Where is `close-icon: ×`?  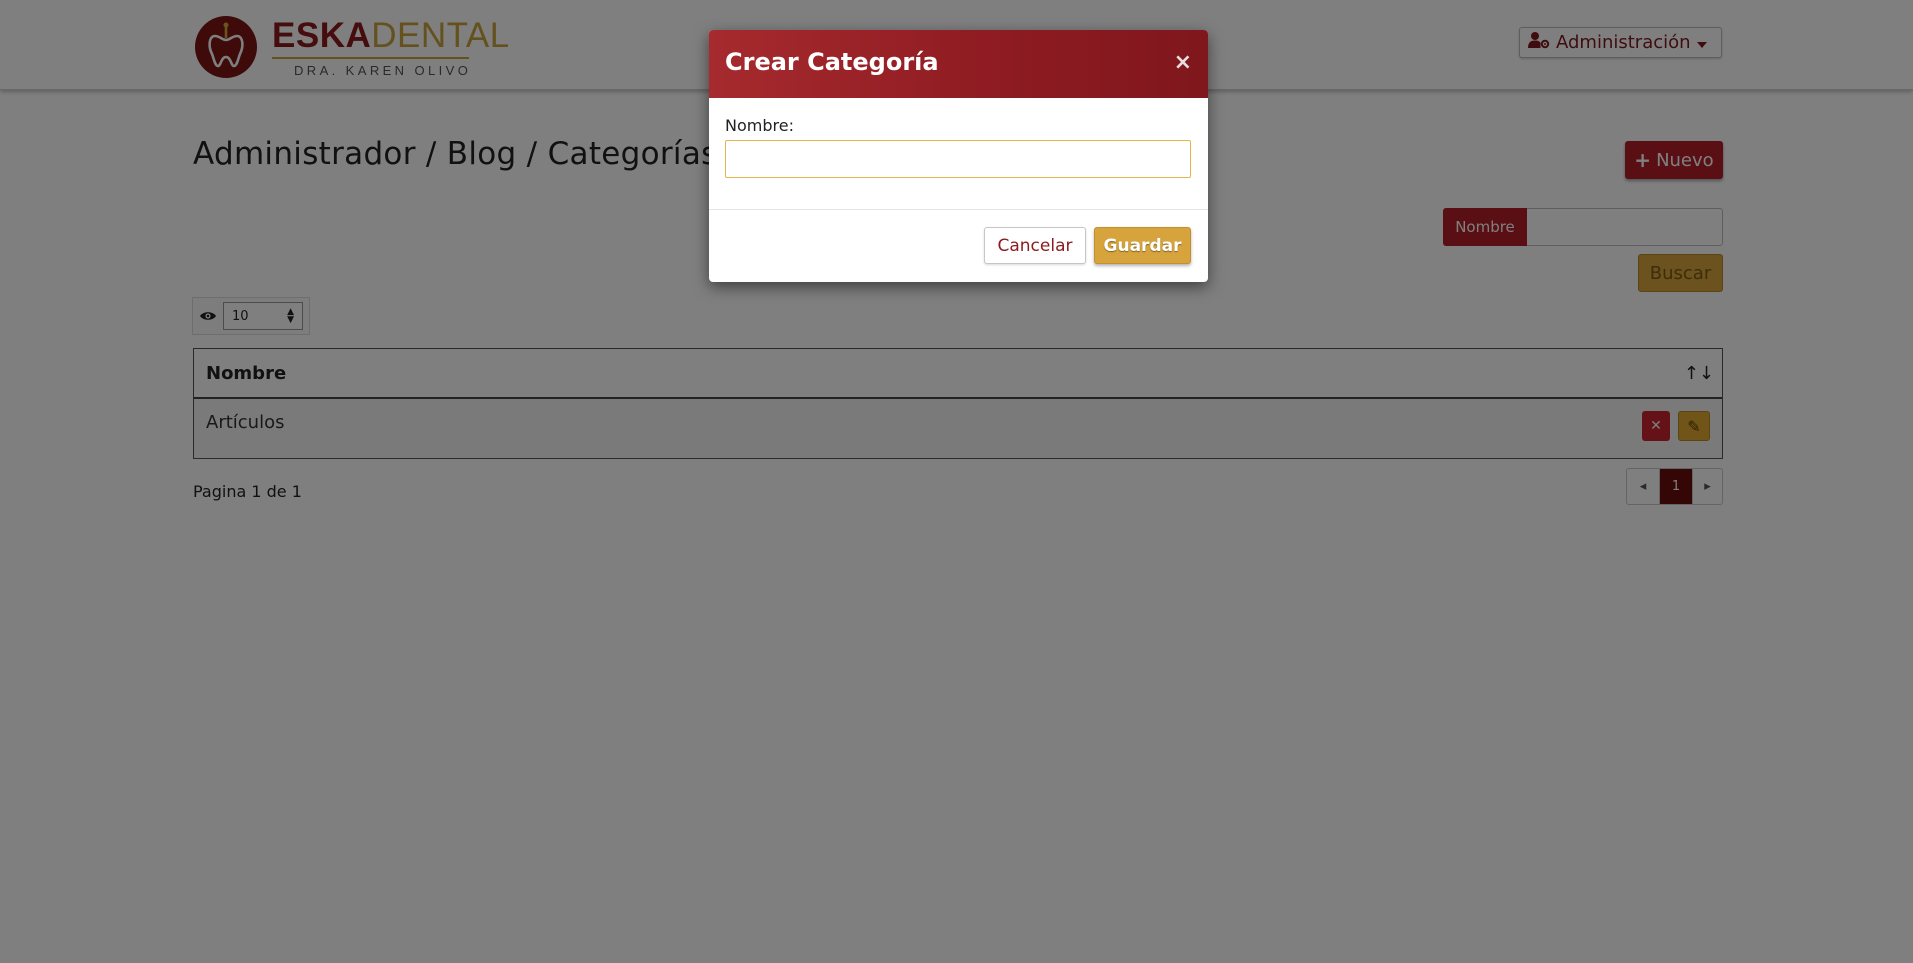
close-icon: × is located at coordinates (1183, 62).